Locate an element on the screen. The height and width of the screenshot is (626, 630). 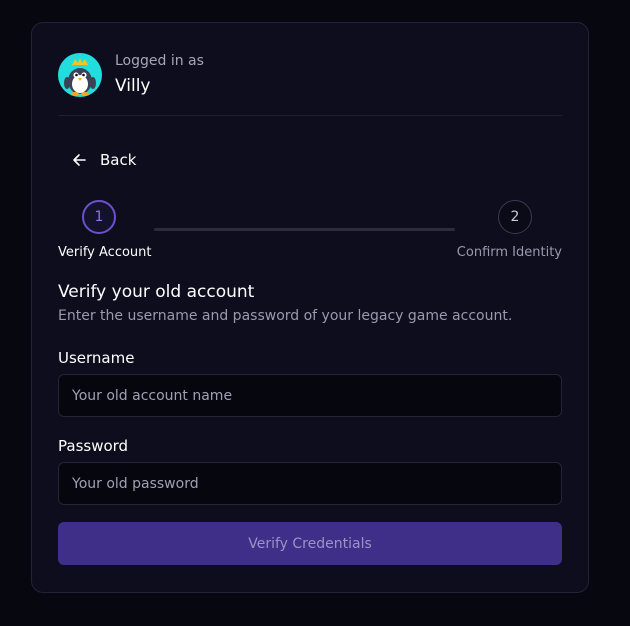
logged-in-label: Logged in as is located at coordinates (159, 61).